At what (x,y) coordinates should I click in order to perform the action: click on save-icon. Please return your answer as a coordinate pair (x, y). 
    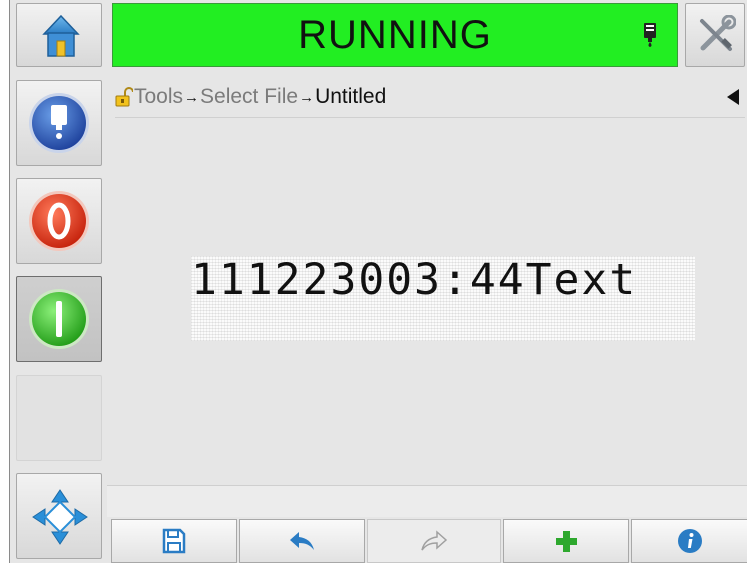
    Looking at the image, I should click on (174, 541).